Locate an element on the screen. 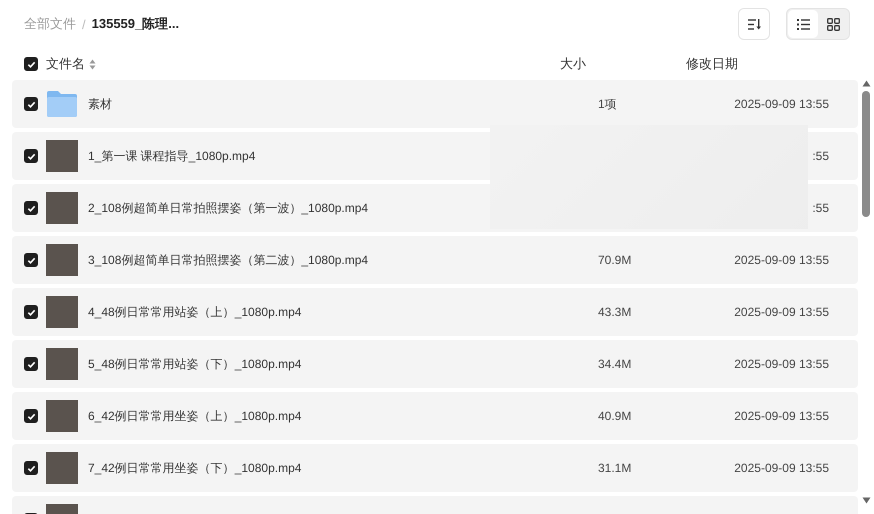  file-size: 34.4M is located at coordinates (615, 364).